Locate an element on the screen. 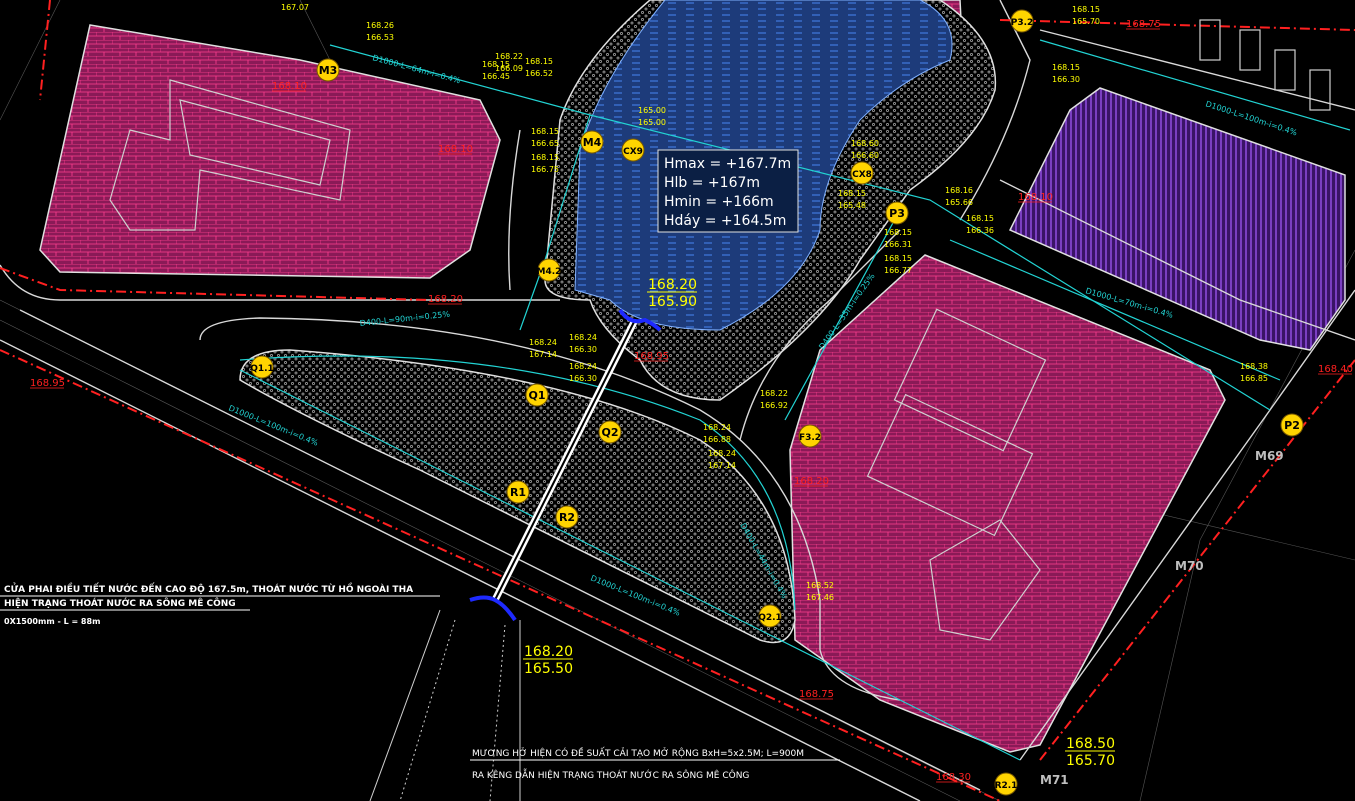 The width and height of the screenshot is (1355, 801). pipe-elevation-s20: 166.30 is located at coordinates (583, 378).